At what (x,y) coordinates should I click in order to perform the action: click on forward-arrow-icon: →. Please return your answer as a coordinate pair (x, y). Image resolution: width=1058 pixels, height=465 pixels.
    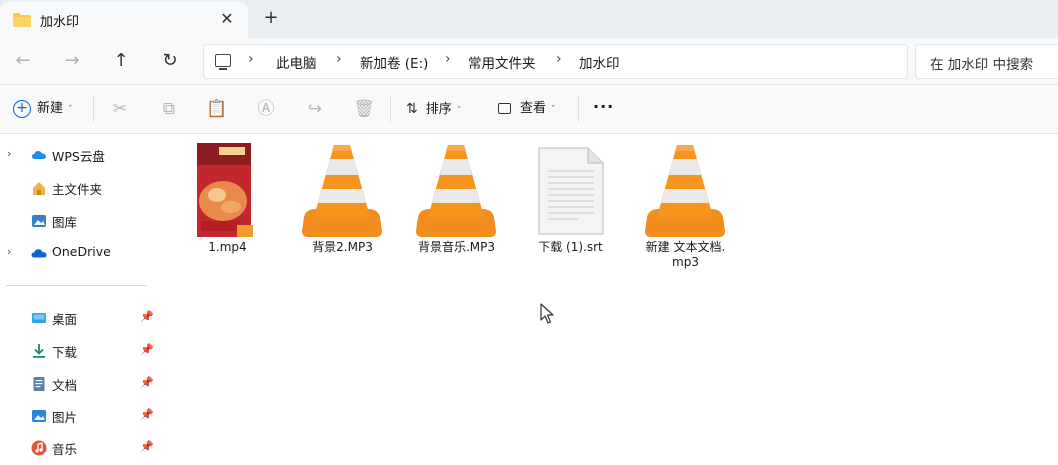
    Looking at the image, I should click on (72, 61).